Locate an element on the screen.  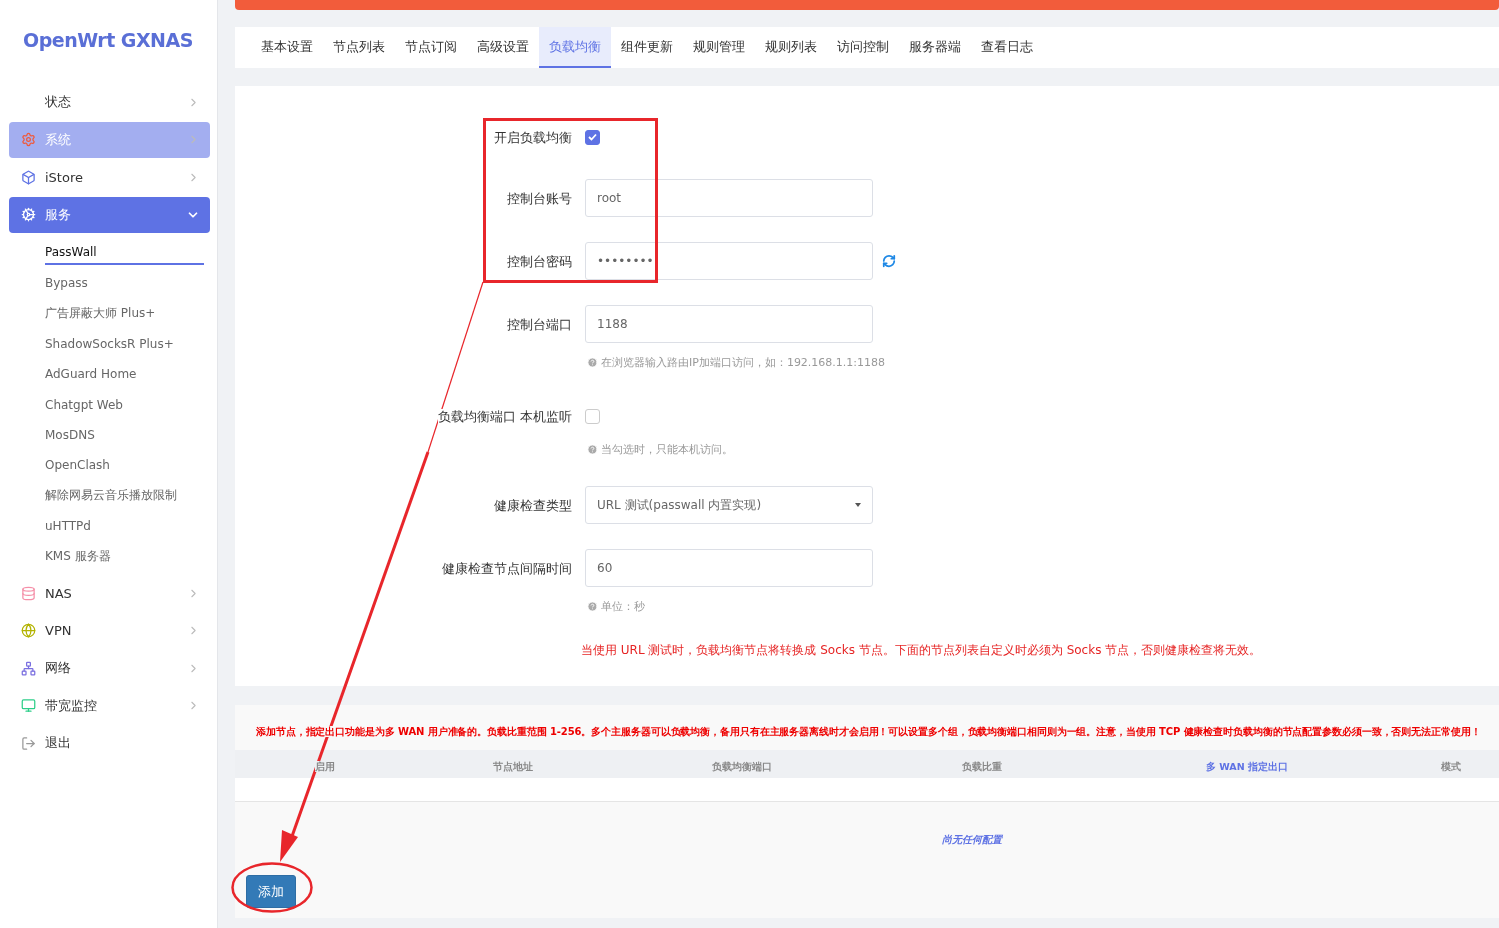
brand-logo: OpenWrt GXNAS is located at coordinates (108, 40).